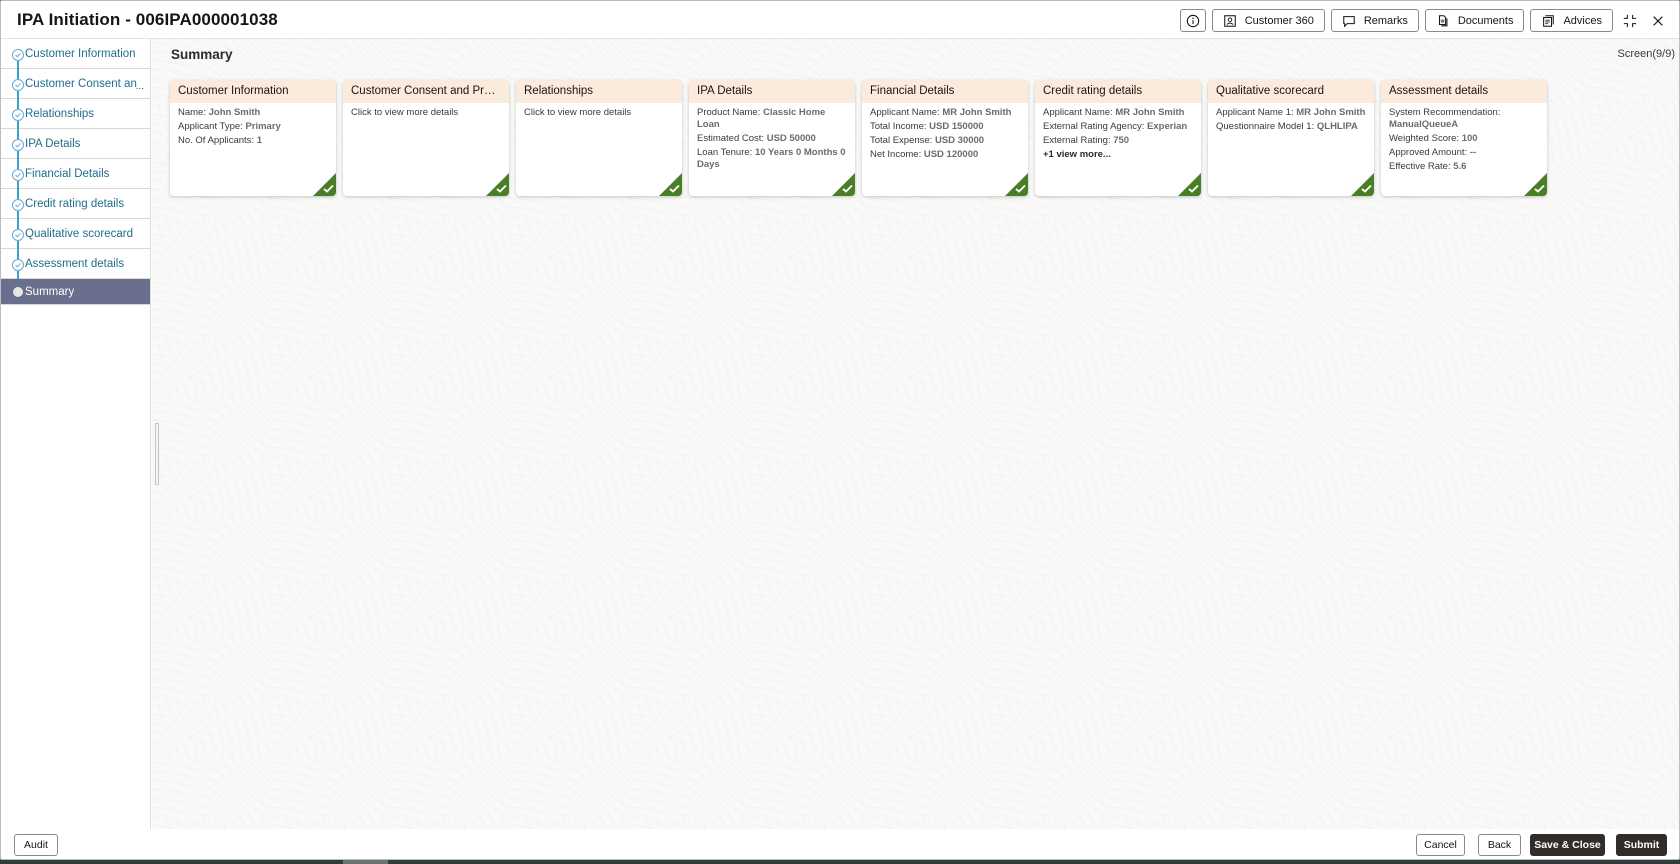 This screenshot has height=864, width=1680. Describe the element at coordinates (202, 54) in the screenshot. I see `section-title: Summary` at that location.